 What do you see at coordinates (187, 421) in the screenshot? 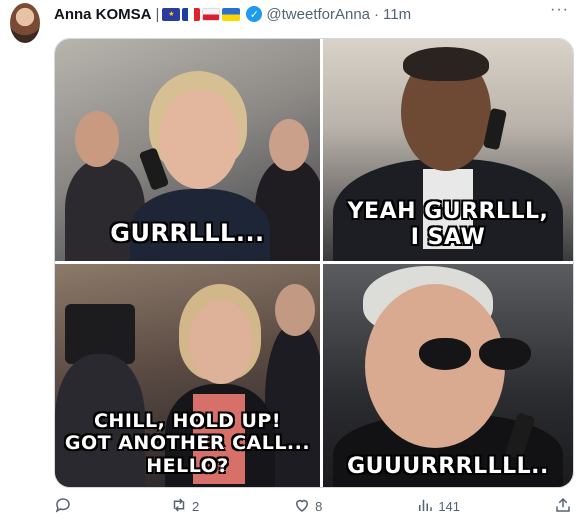
I see `panel-3-caption-line-1: CHILL, HOLD UP!` at bounding box center [187, 421].